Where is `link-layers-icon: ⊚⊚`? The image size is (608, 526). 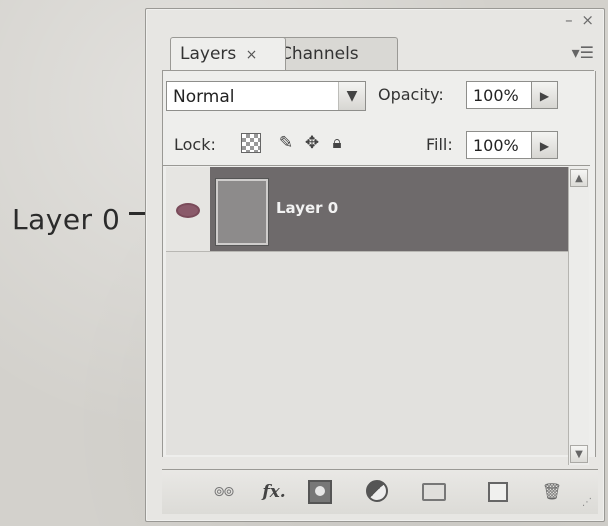
link-layers-icon: ⊚⊚ is located at coordinates (223, 492).